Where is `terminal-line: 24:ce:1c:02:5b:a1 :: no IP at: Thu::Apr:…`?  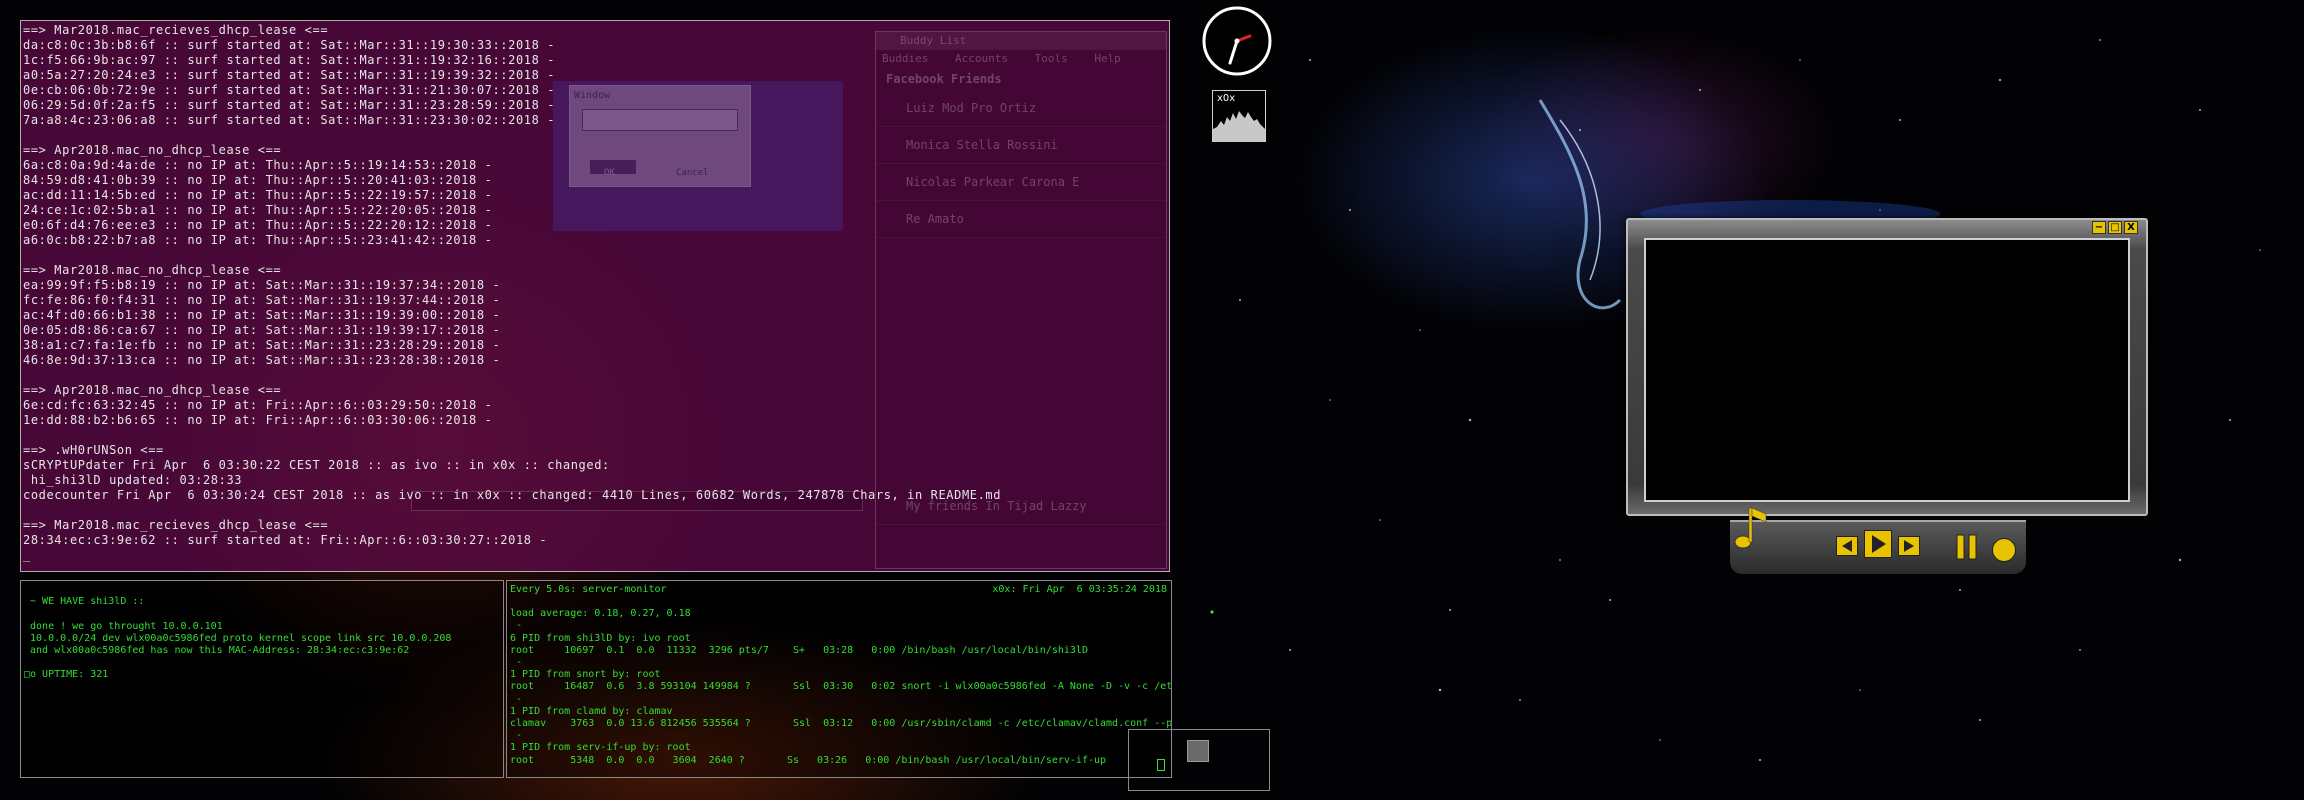 terminal-line: 24:ce:1c:02:5b:a1 :: no IP at: Thu::Apr:… is located at coordinates (258, 210).